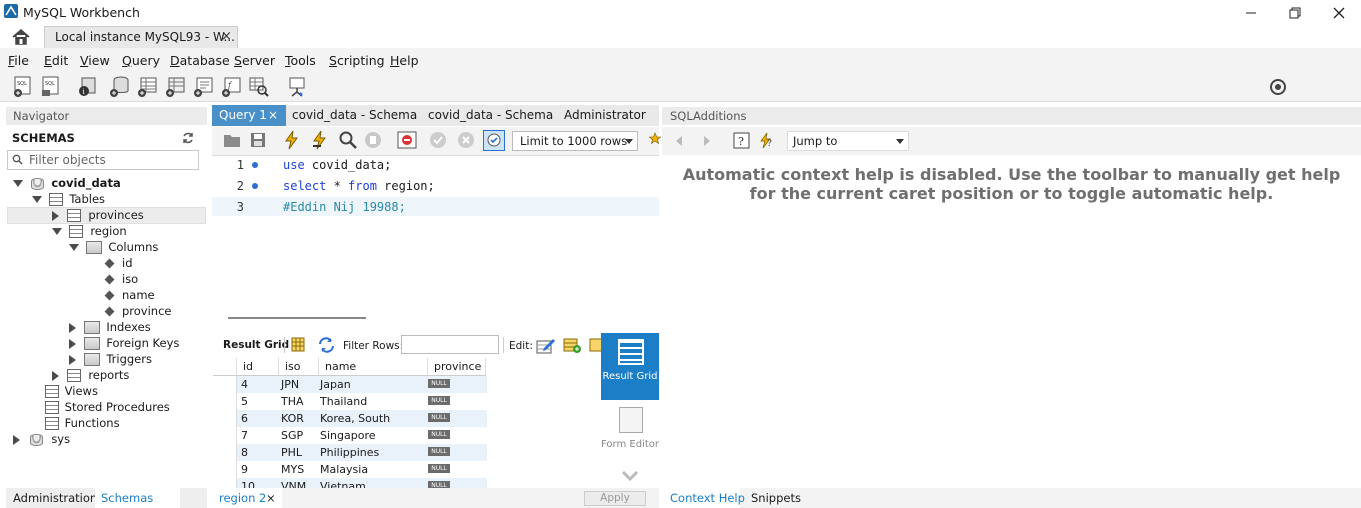 This screenshot has height=508, width=1361. What do you see at coordinates (350, 483) in the screenshot?
I see `table-row: 10 VNM Vietnam NULL` at bounding box center [350, 483].